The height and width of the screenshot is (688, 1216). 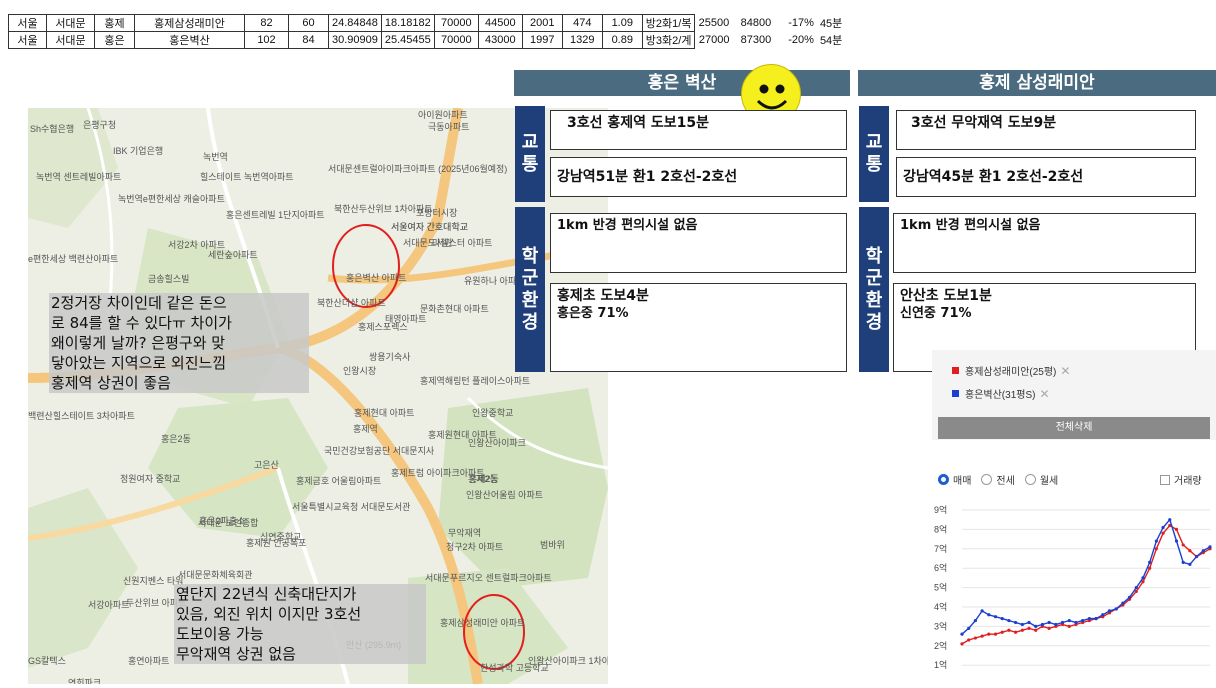 What do you see at coordinates (504, 495) in the screenshot?
I see `map-place-label: 인왕산어울림 아파트` at bounding box center [504, 495].